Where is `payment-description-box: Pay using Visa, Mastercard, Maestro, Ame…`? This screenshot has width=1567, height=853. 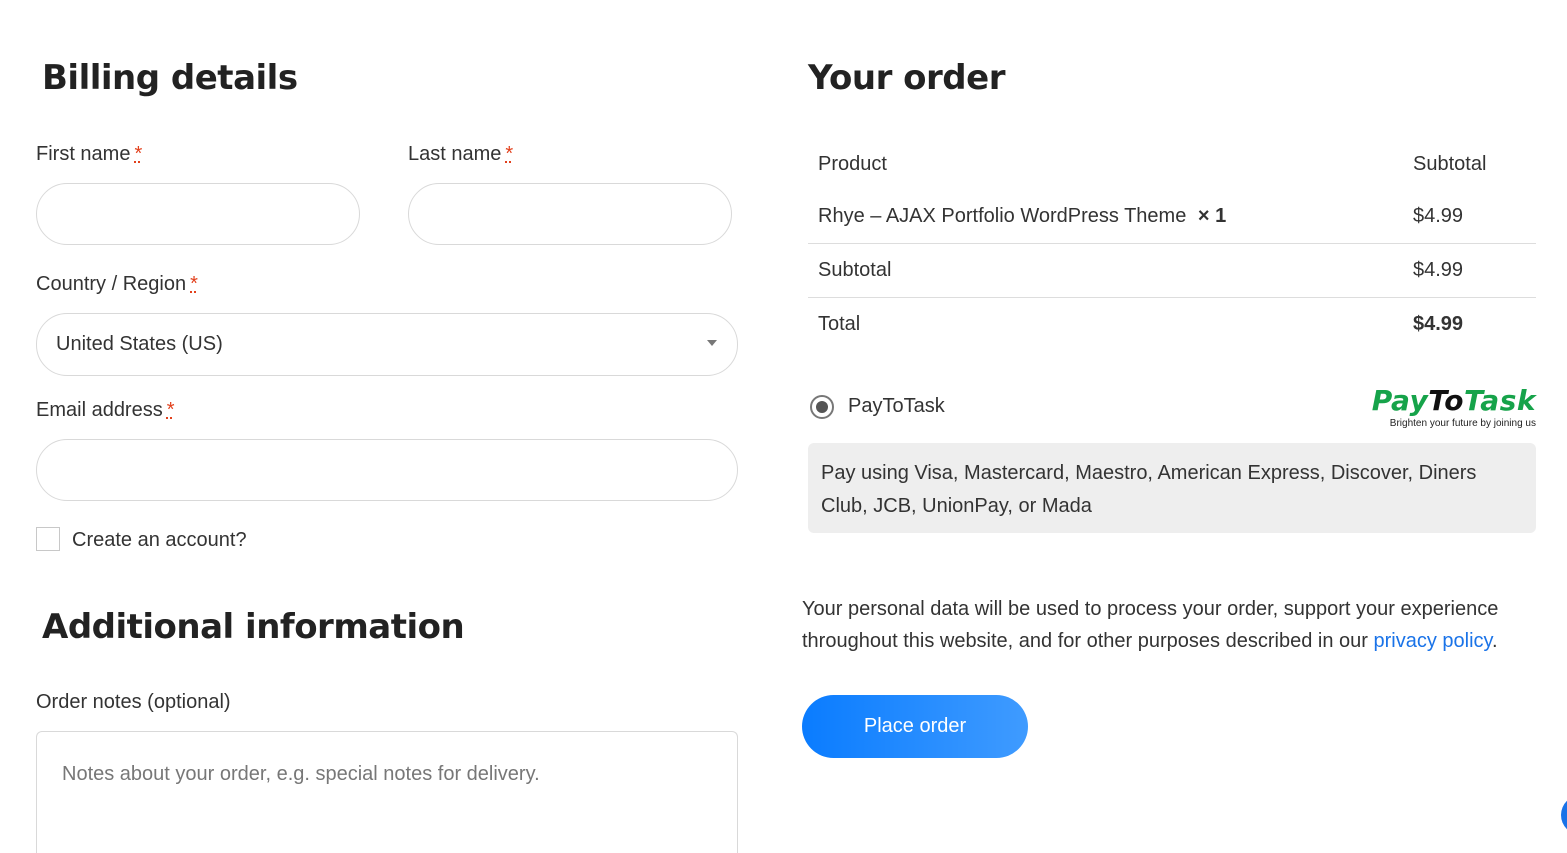
payment-description-box: Pay using Visa, Mastercard, Maestro, Ame… is located at coordinates (1172, 488).